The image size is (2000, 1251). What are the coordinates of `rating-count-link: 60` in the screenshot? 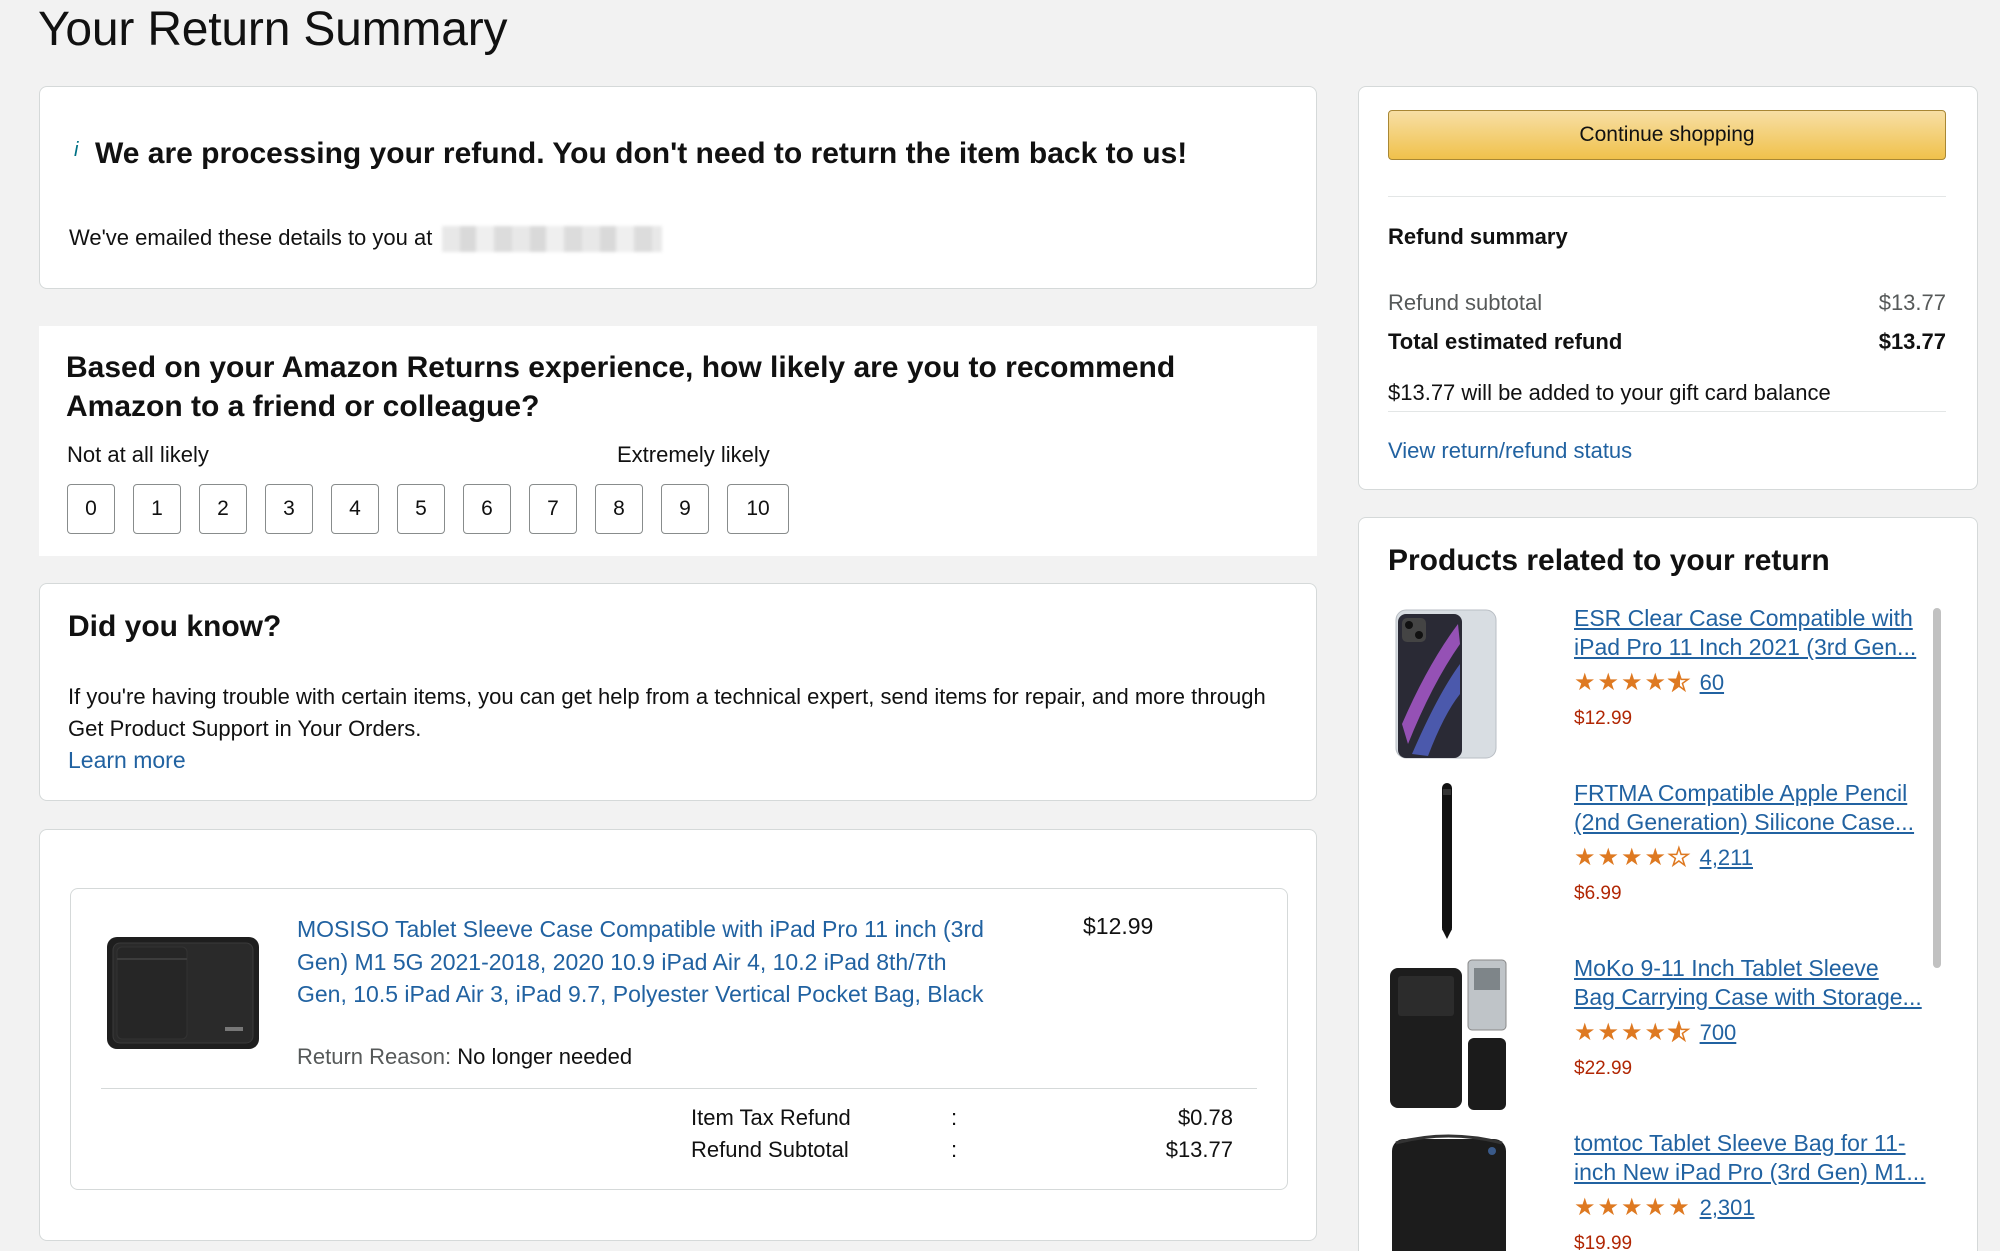 It's located at (1712, 683).